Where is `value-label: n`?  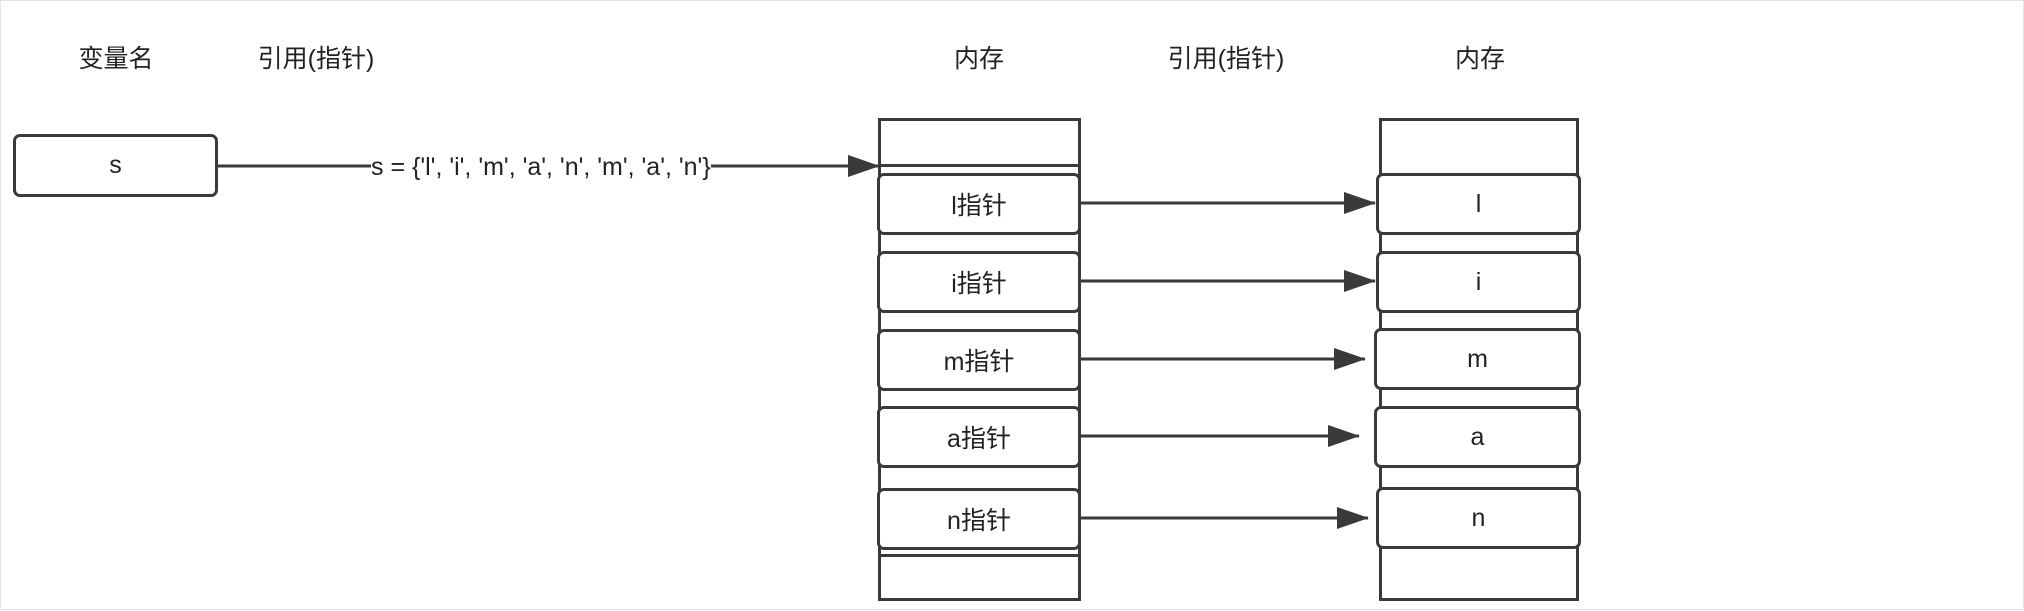 value-label: n is located at coordinates (1478, 517).